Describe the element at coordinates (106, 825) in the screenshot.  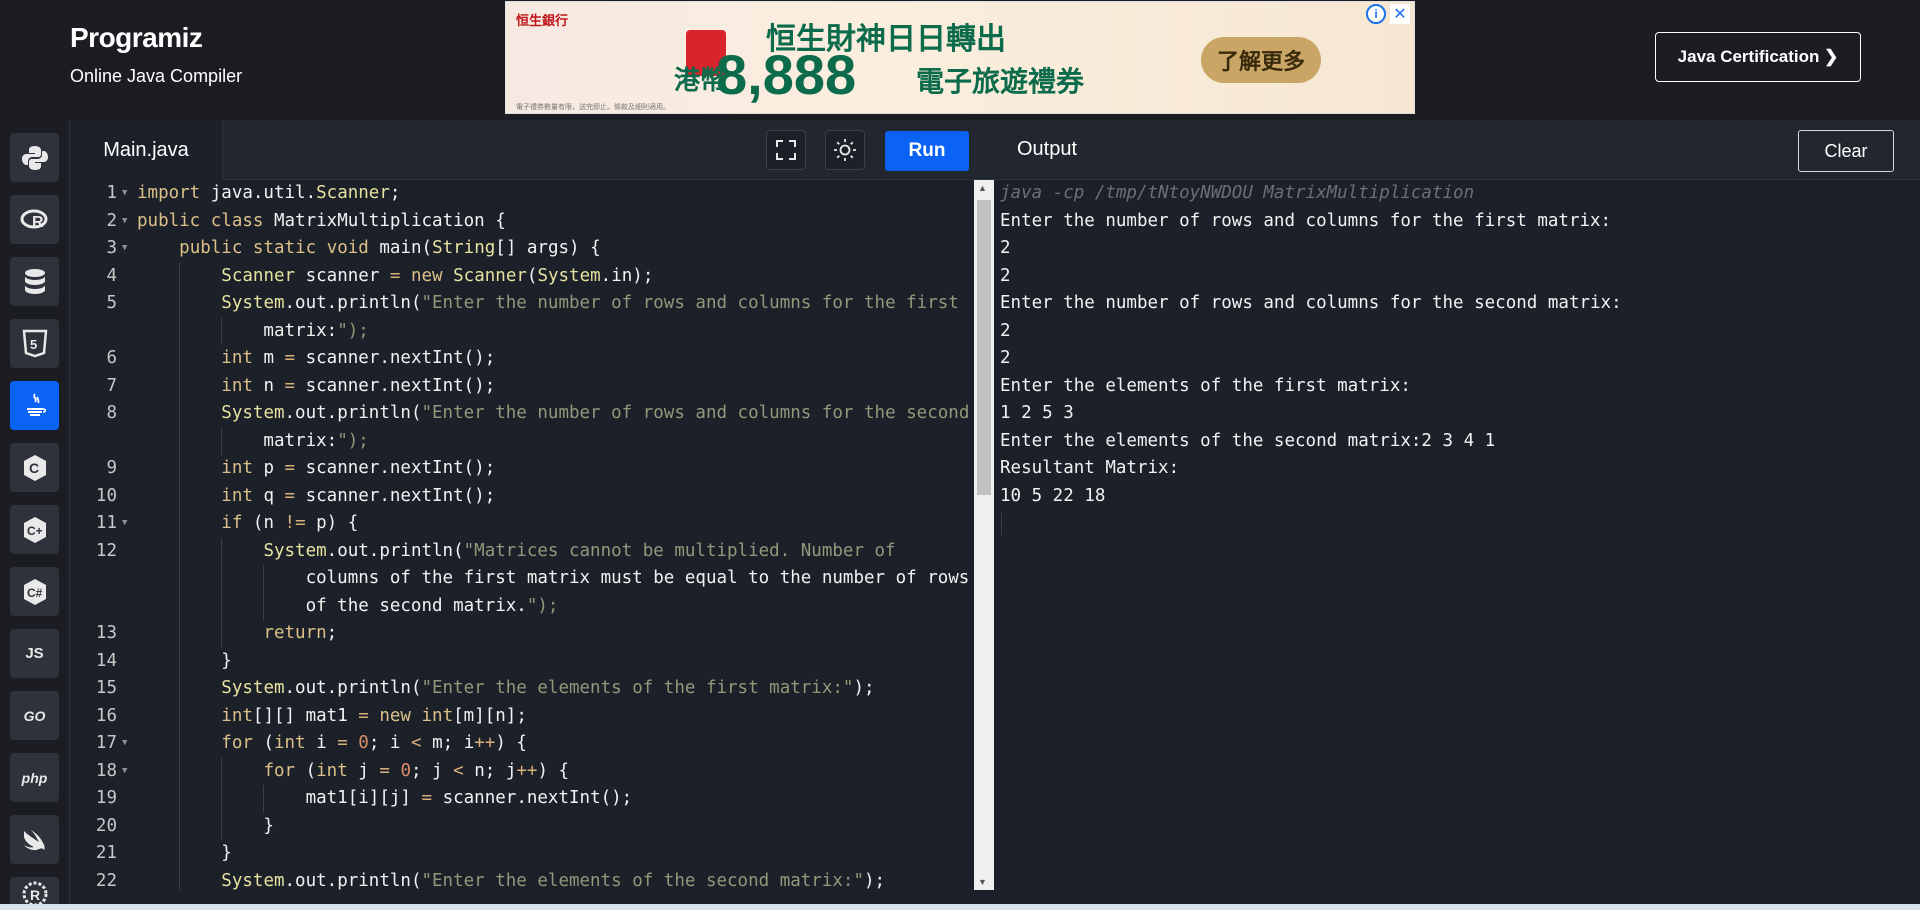
I see `line-number: 20` at that location.